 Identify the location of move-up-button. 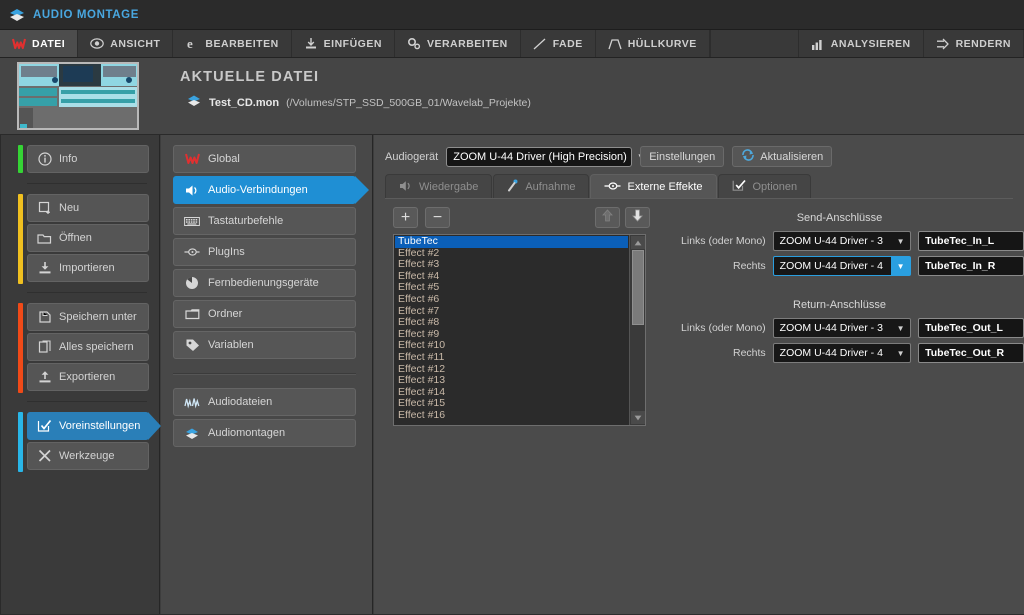
(607, 217).